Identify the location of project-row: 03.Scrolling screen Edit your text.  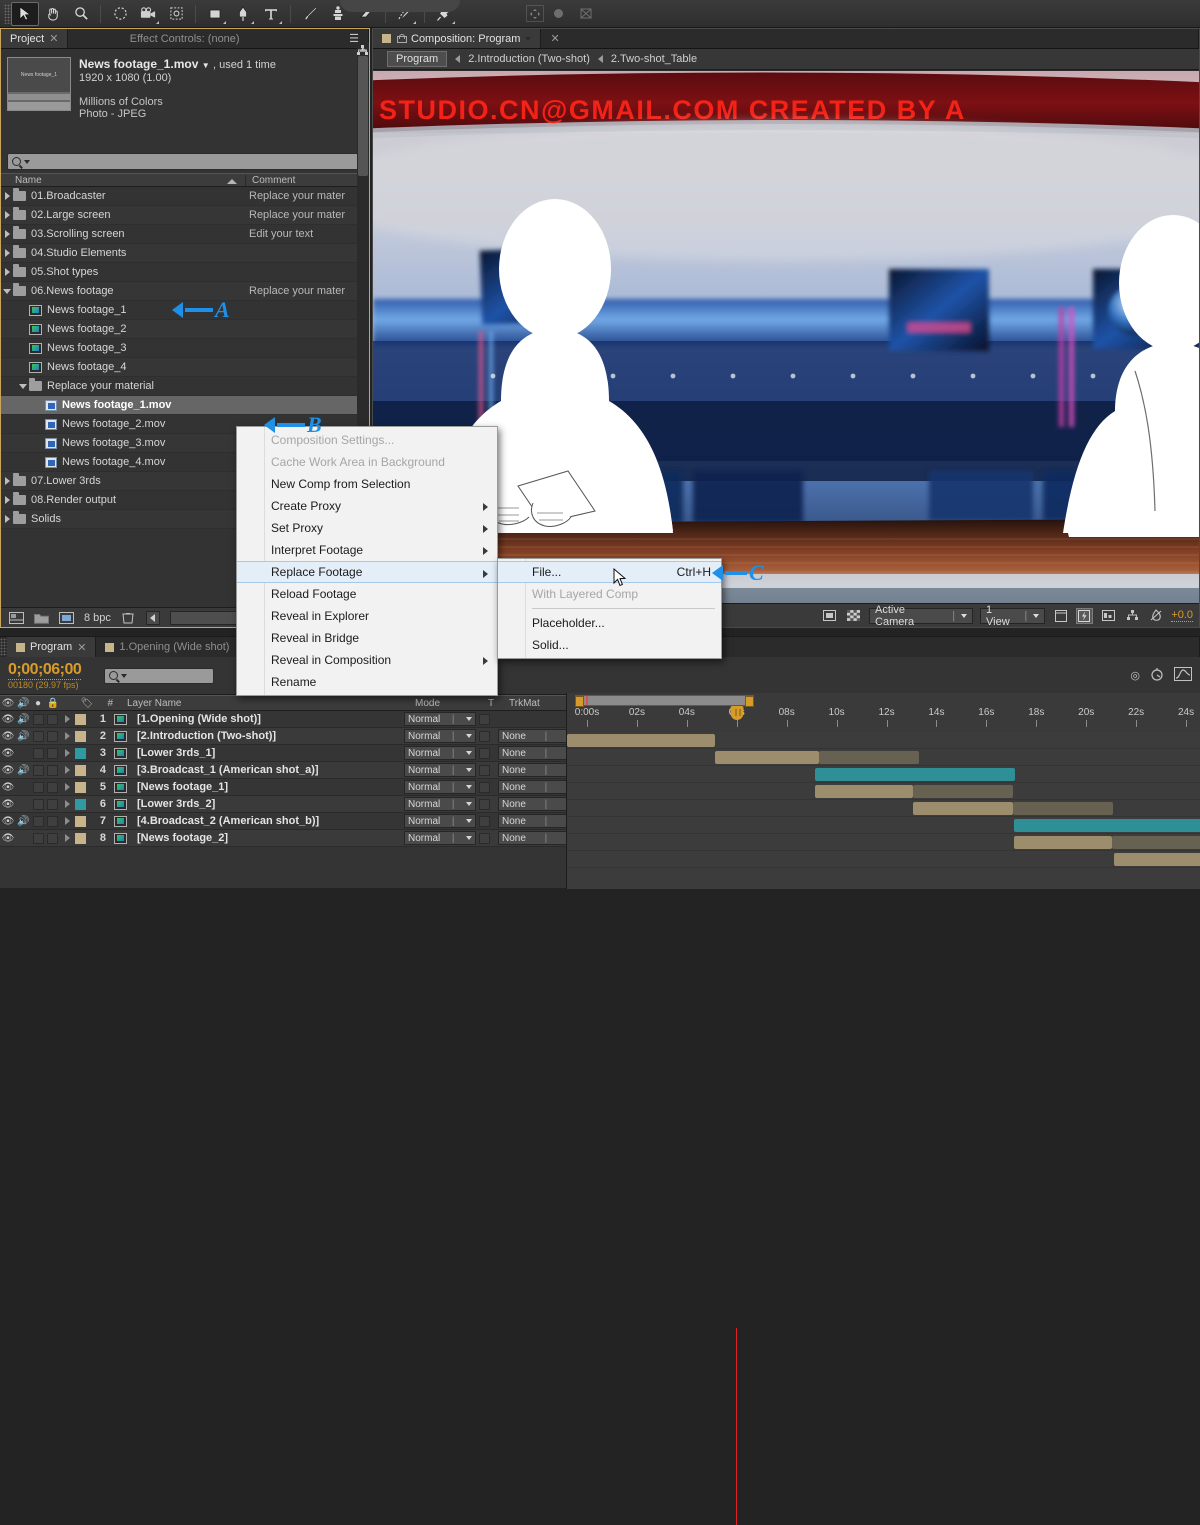
(185, 234).